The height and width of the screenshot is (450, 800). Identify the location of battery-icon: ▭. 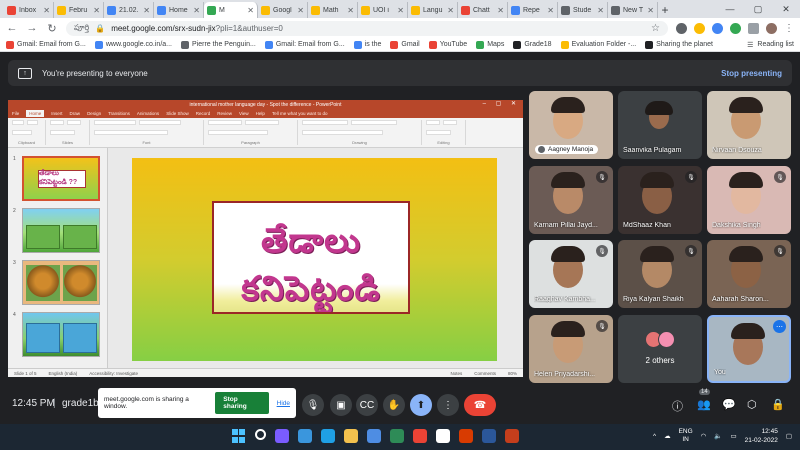
(733, 436).